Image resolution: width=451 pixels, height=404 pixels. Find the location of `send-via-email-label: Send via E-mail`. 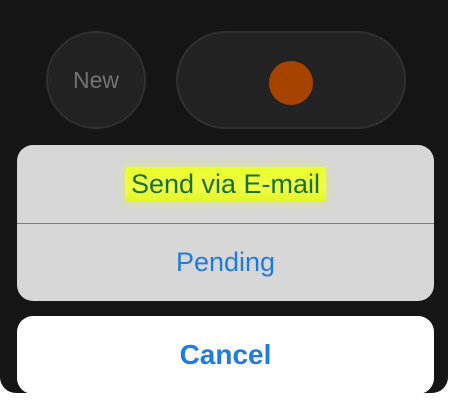

send-via-email-label: Send via E-mail is located at coordinates (225, 184).